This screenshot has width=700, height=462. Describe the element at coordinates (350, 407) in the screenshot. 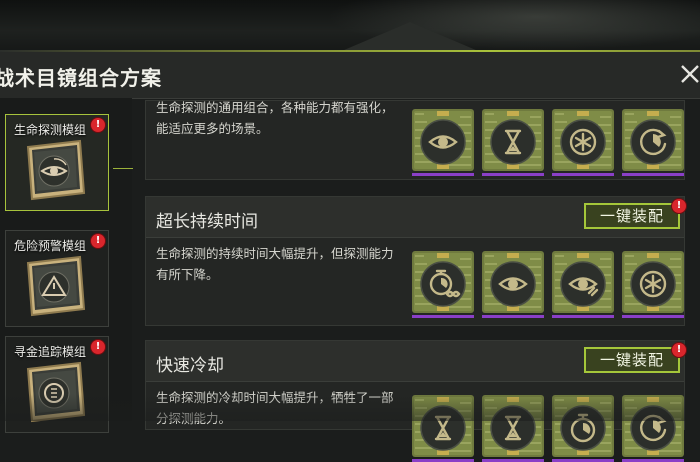

I see `bottom-fade` at that location.